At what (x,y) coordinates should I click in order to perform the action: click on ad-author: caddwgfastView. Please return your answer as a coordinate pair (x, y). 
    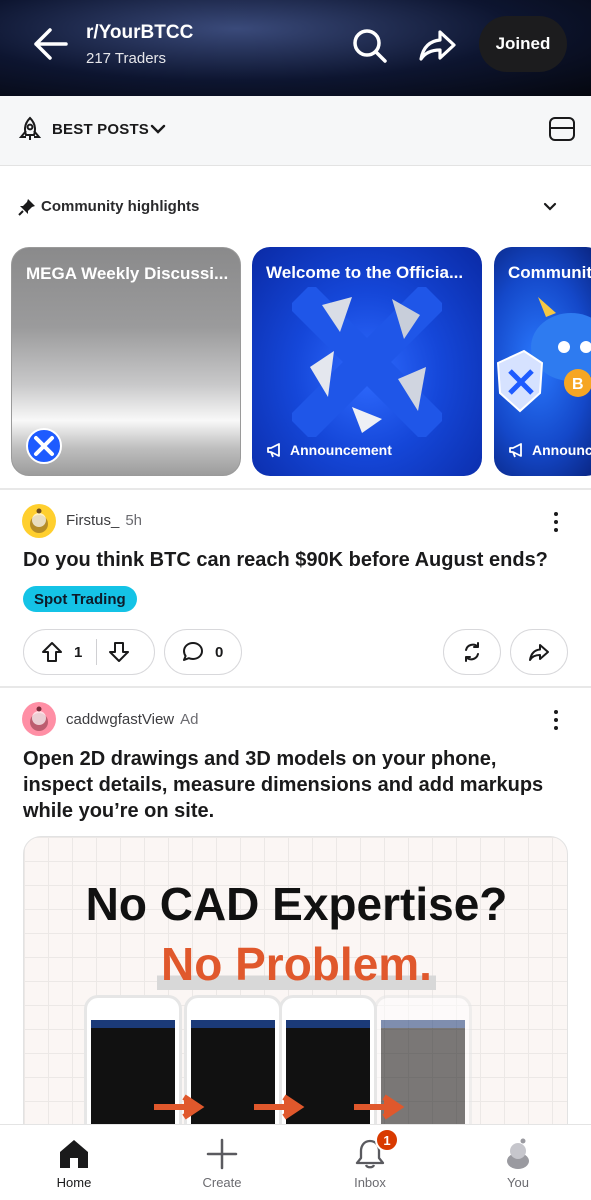
    Looking at the image, I should click on (120, 719).